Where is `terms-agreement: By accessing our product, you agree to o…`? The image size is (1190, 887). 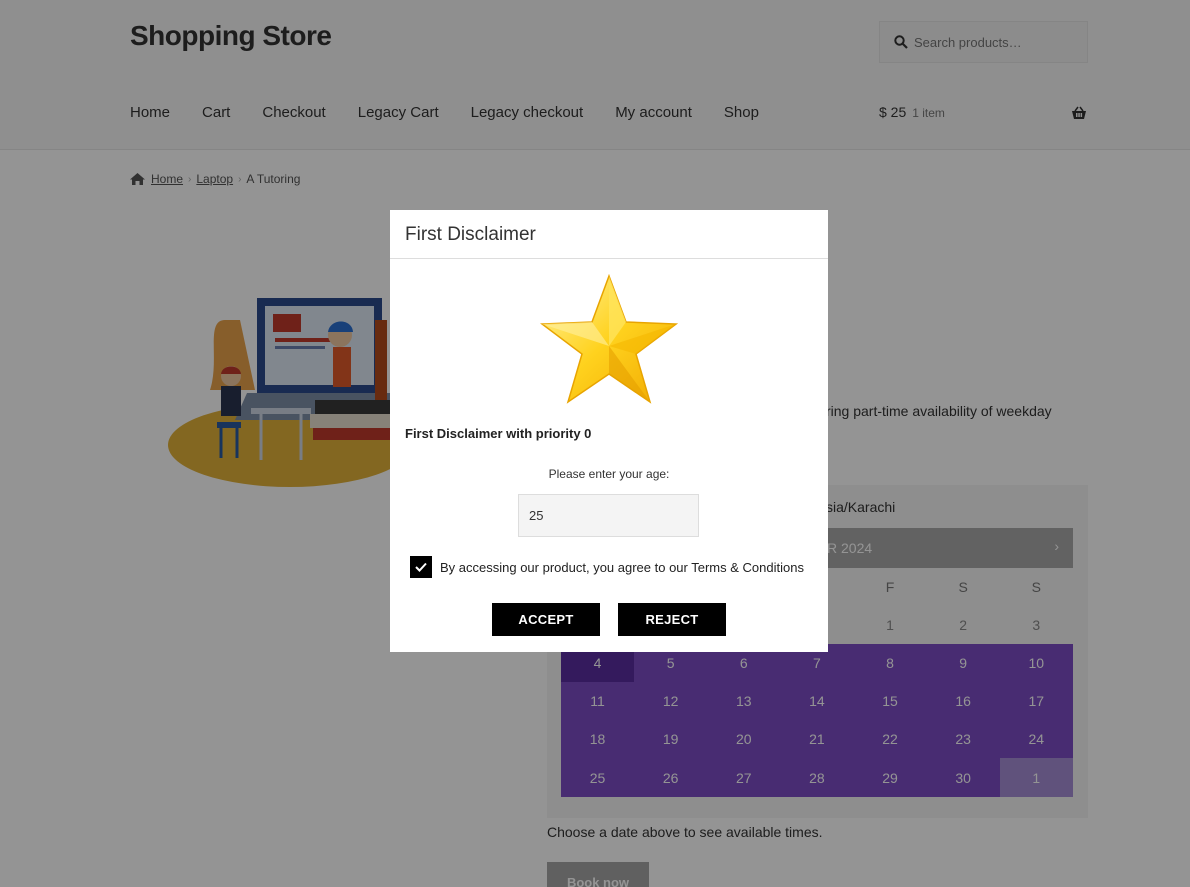
terms-agreement: By accessing our product, you agree to o… is located at coordinates (607, 567).